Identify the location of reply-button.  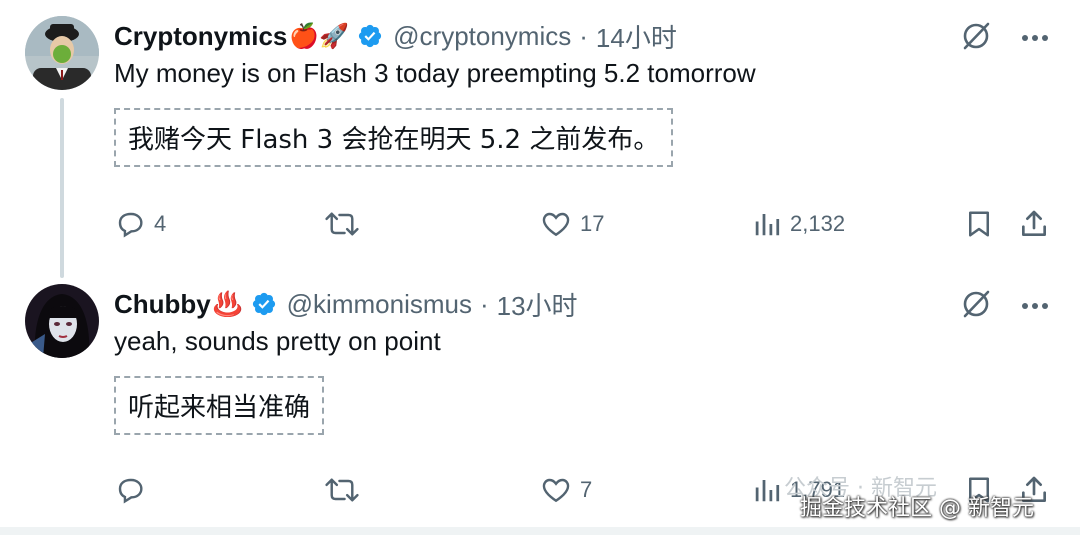
(134, 490).